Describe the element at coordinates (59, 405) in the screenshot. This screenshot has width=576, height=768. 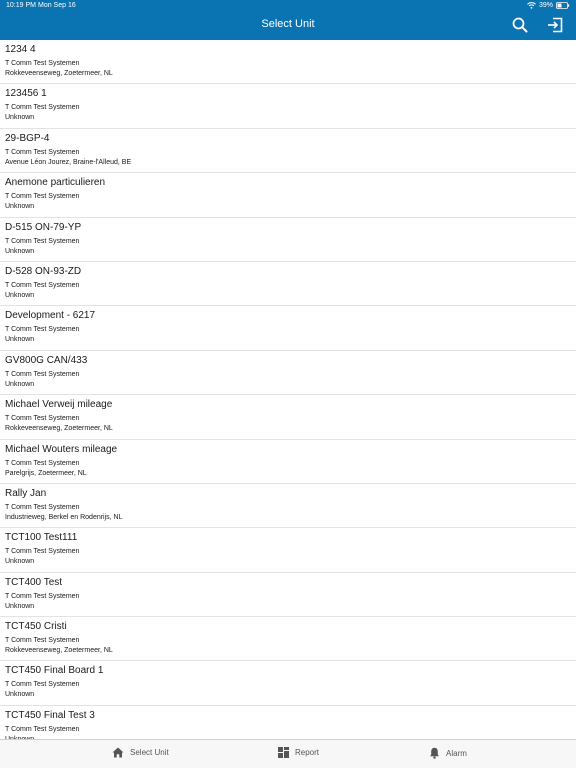
I see `unit-name: Michael Verweij mileage` at that location.